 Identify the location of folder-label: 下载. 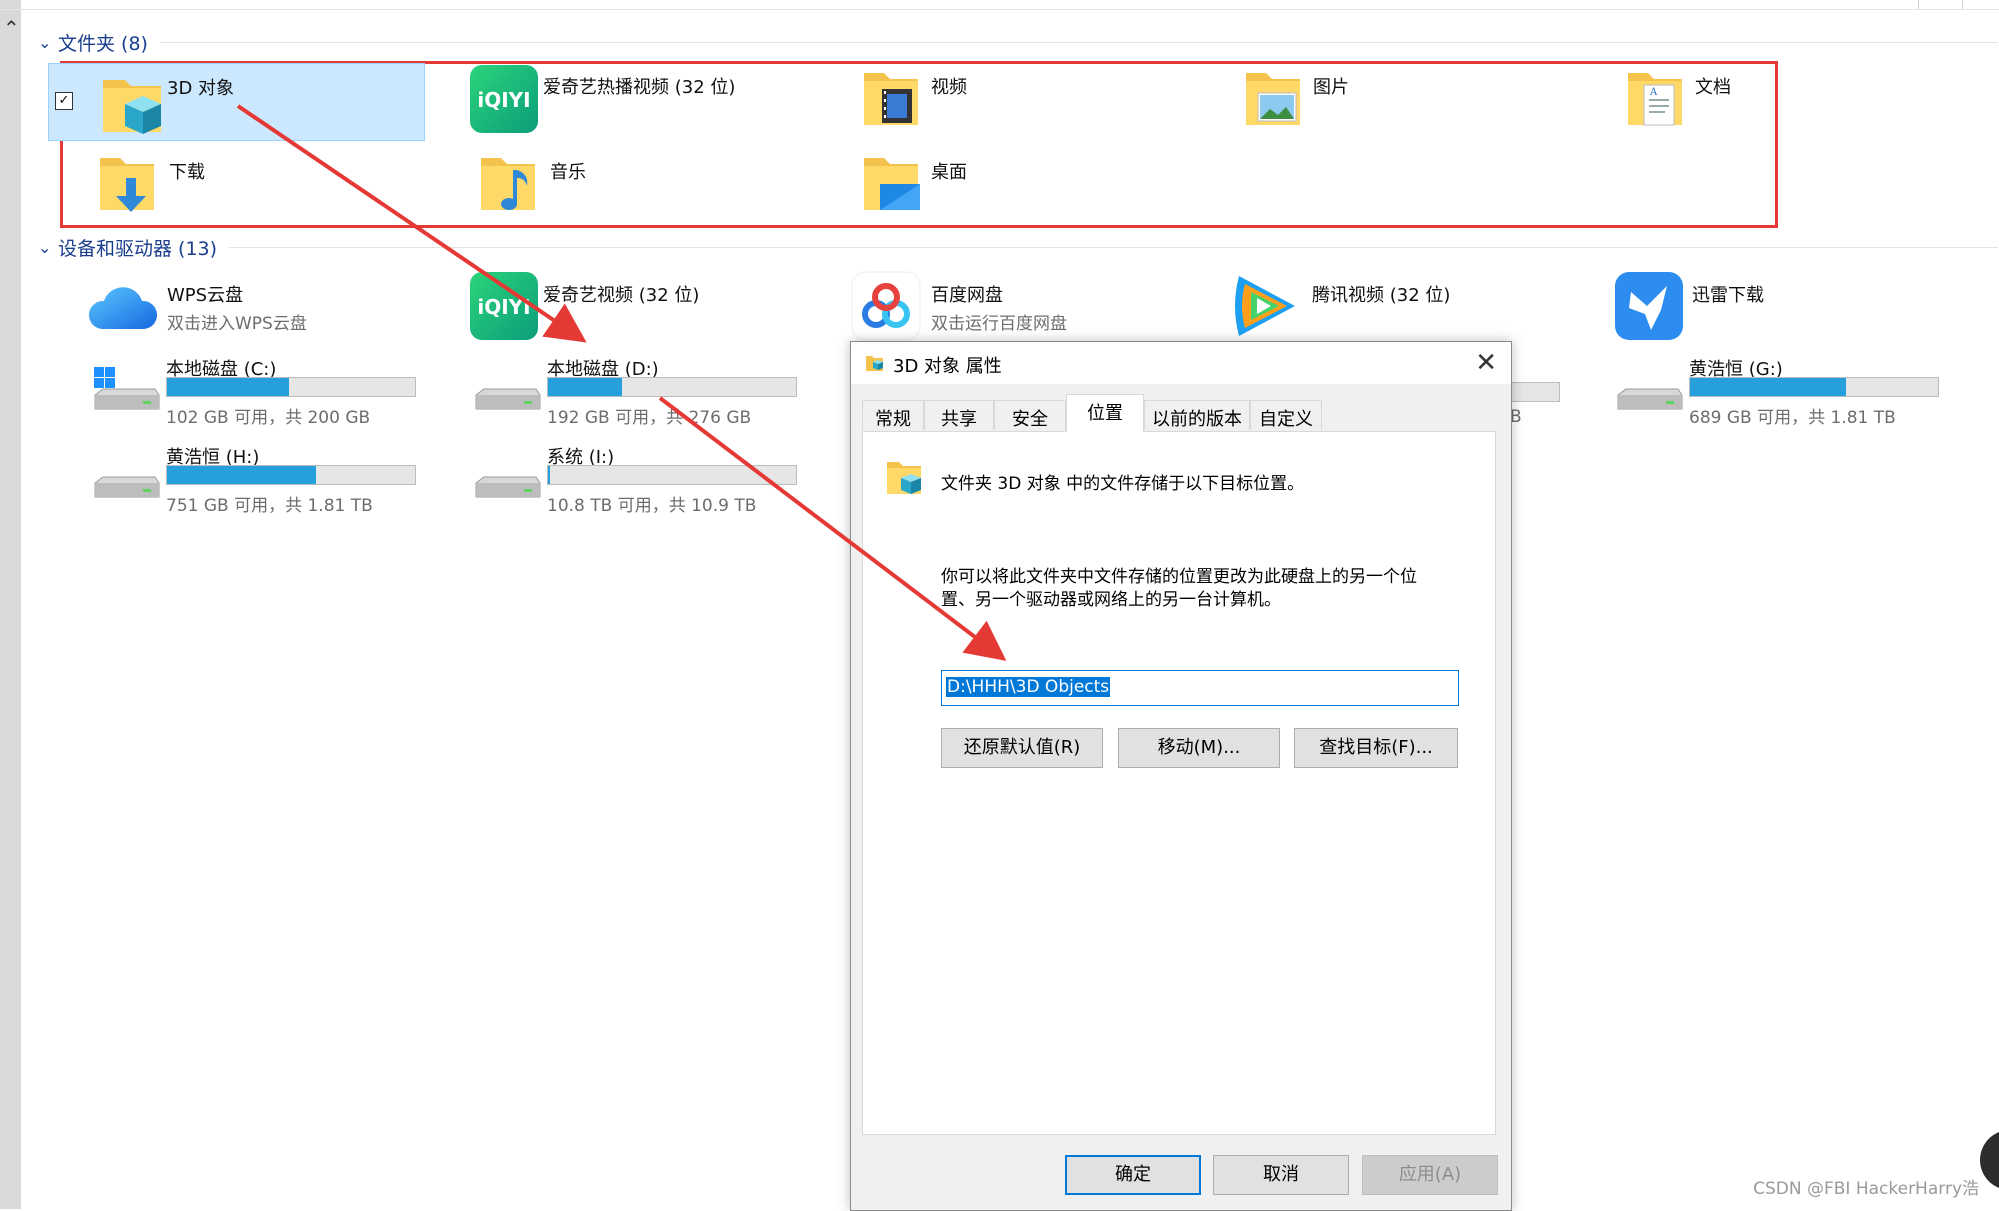
(187, 172).